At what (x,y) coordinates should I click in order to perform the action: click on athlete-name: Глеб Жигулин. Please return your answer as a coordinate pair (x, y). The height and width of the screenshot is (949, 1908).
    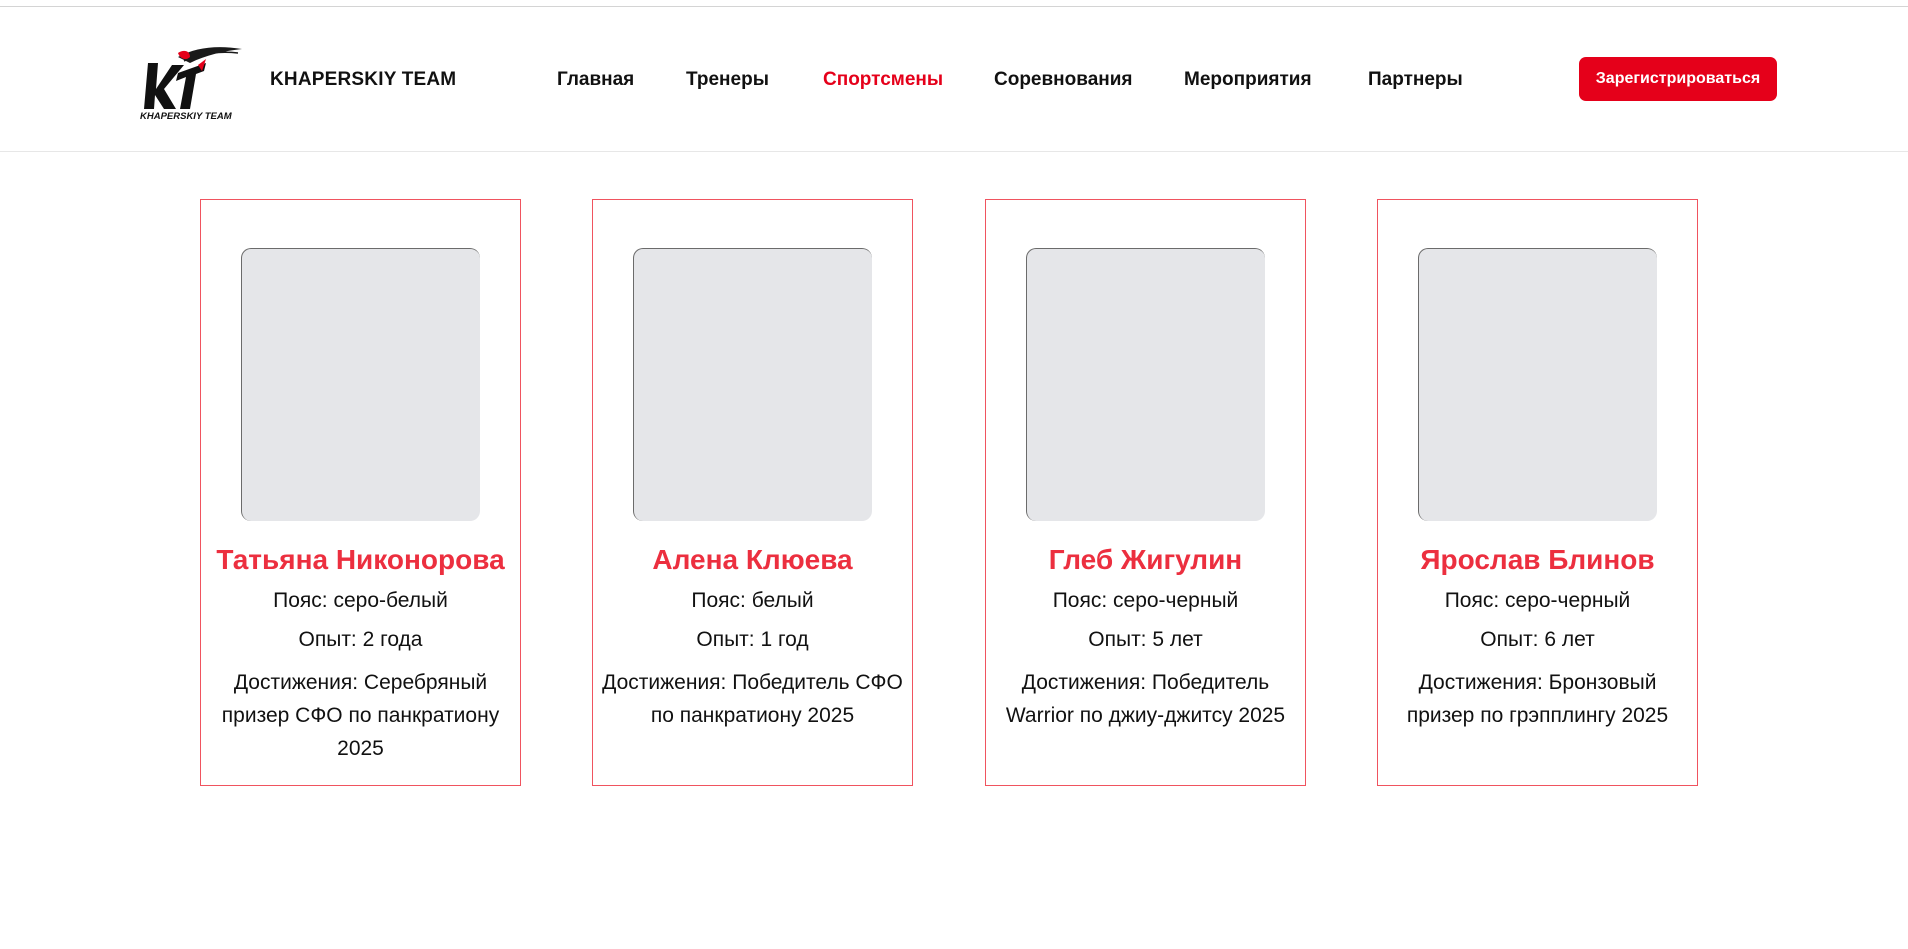
    Looking at the image, I should click on (1145, 559).